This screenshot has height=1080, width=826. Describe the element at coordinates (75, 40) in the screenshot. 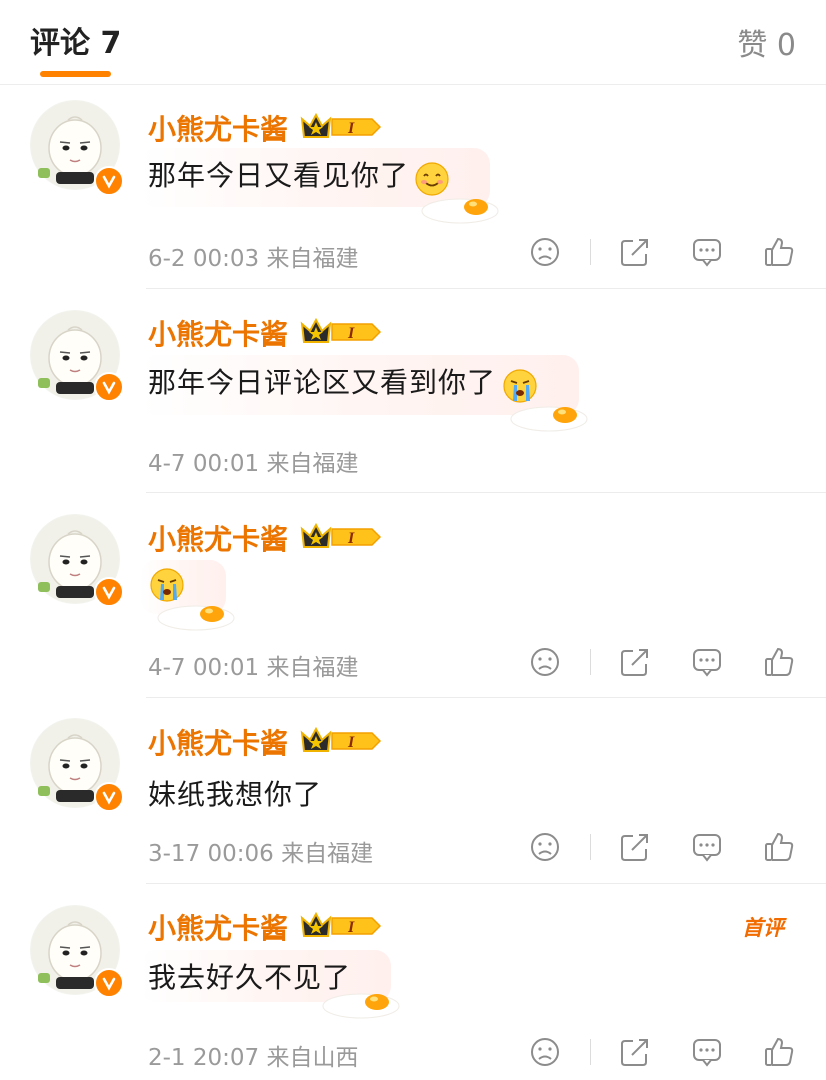

I see `tab-comments: 评论 7` at that location.